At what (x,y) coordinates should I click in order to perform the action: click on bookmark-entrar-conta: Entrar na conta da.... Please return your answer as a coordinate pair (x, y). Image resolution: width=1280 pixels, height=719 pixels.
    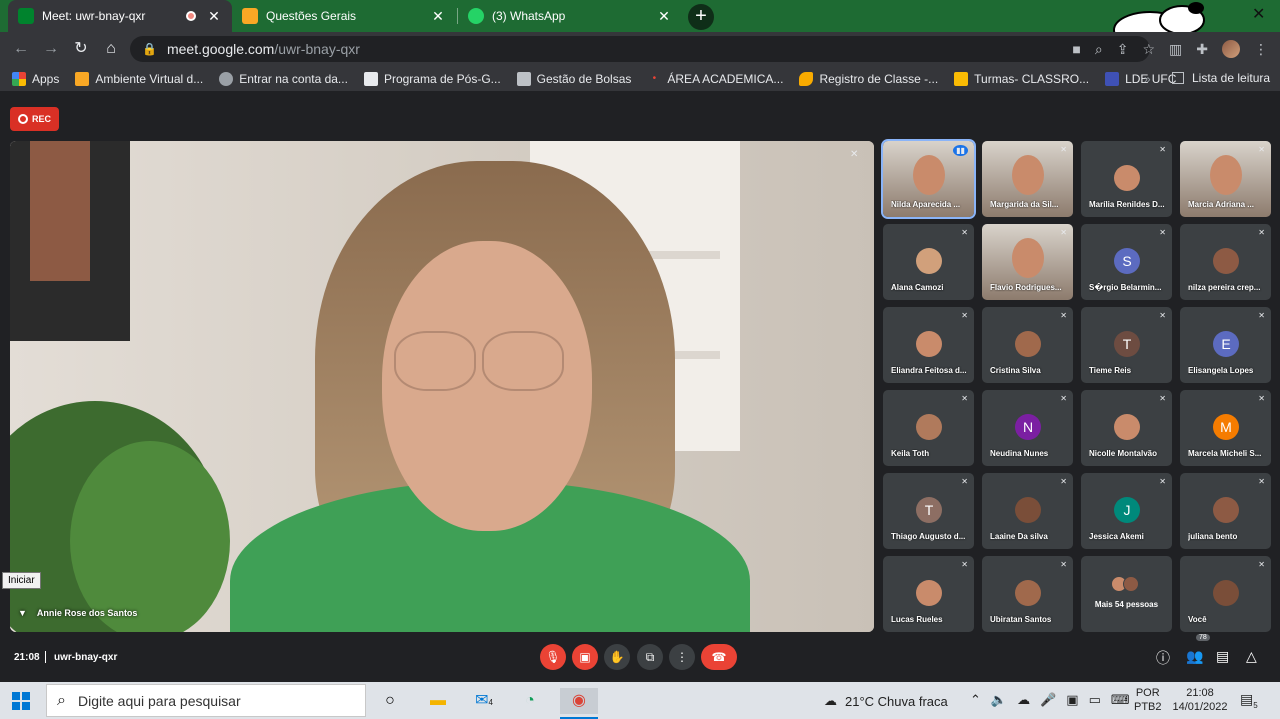
    Looking at the image, I should click on (283, 78).